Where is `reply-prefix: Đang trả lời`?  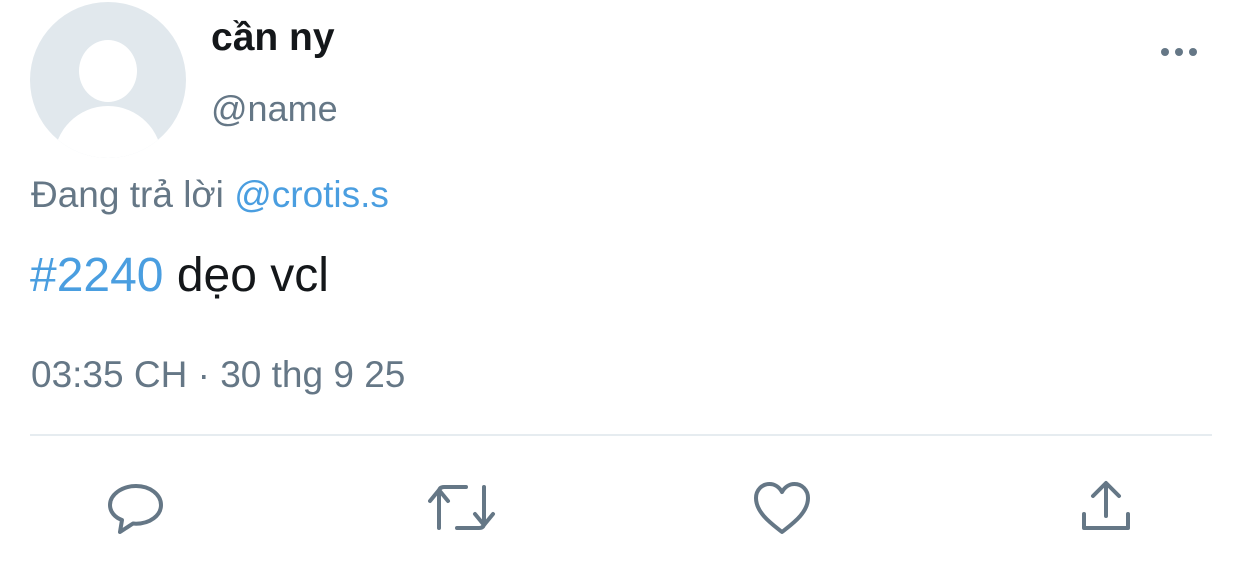
reply-prefix: Đang trả lời is located at coordinates (127, 194).